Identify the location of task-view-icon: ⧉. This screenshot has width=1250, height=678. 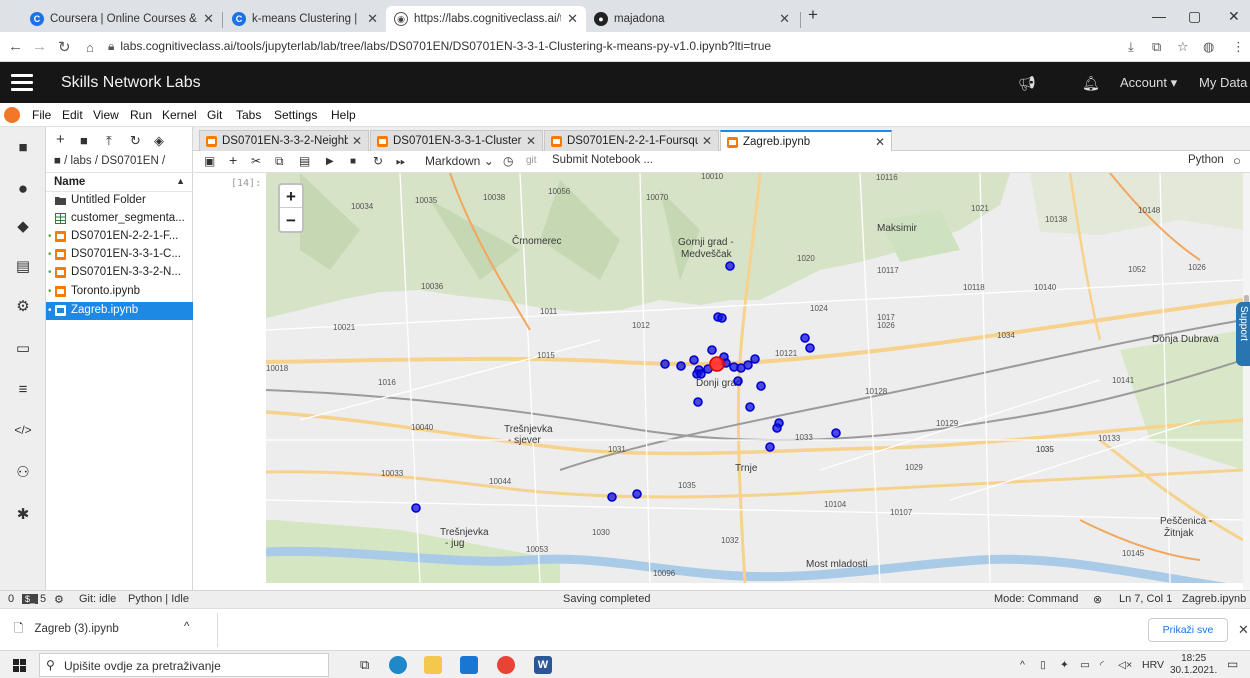
(364, 665).